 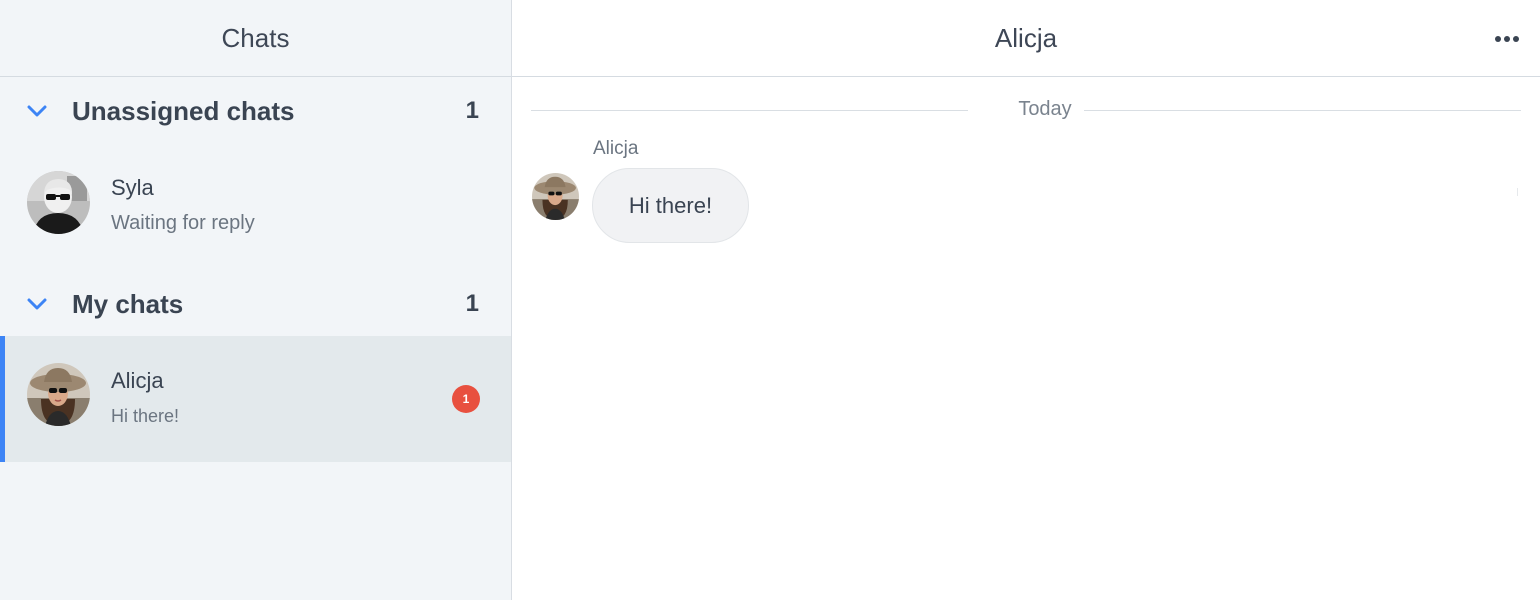 I want to click on chat-preview: Waiting for reply, so click(x=183, y=223).